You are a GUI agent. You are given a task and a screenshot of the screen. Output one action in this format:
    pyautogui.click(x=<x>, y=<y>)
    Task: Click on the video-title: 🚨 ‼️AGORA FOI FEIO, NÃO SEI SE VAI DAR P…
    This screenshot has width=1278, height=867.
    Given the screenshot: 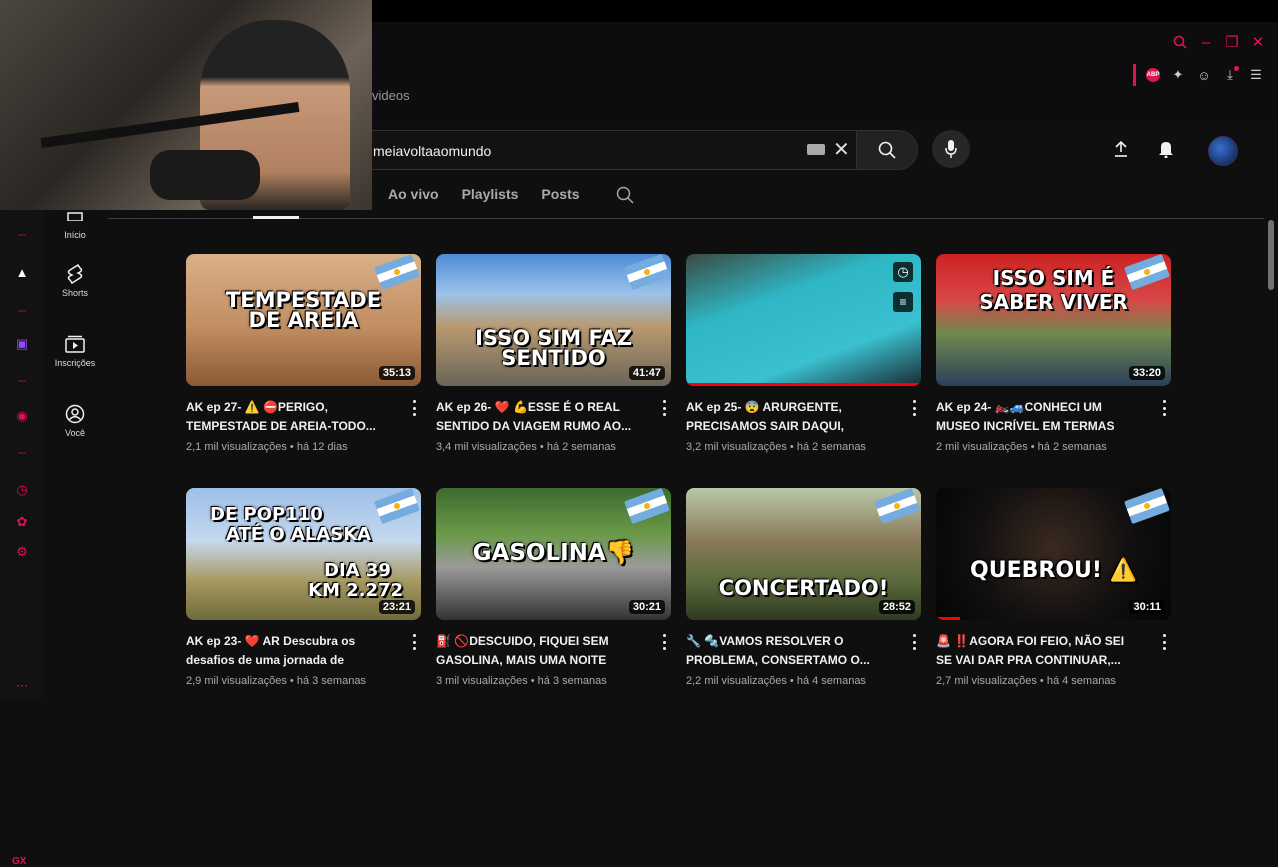 What is the action you would take?
    pyautogui.click(x=1036, y=651)
    